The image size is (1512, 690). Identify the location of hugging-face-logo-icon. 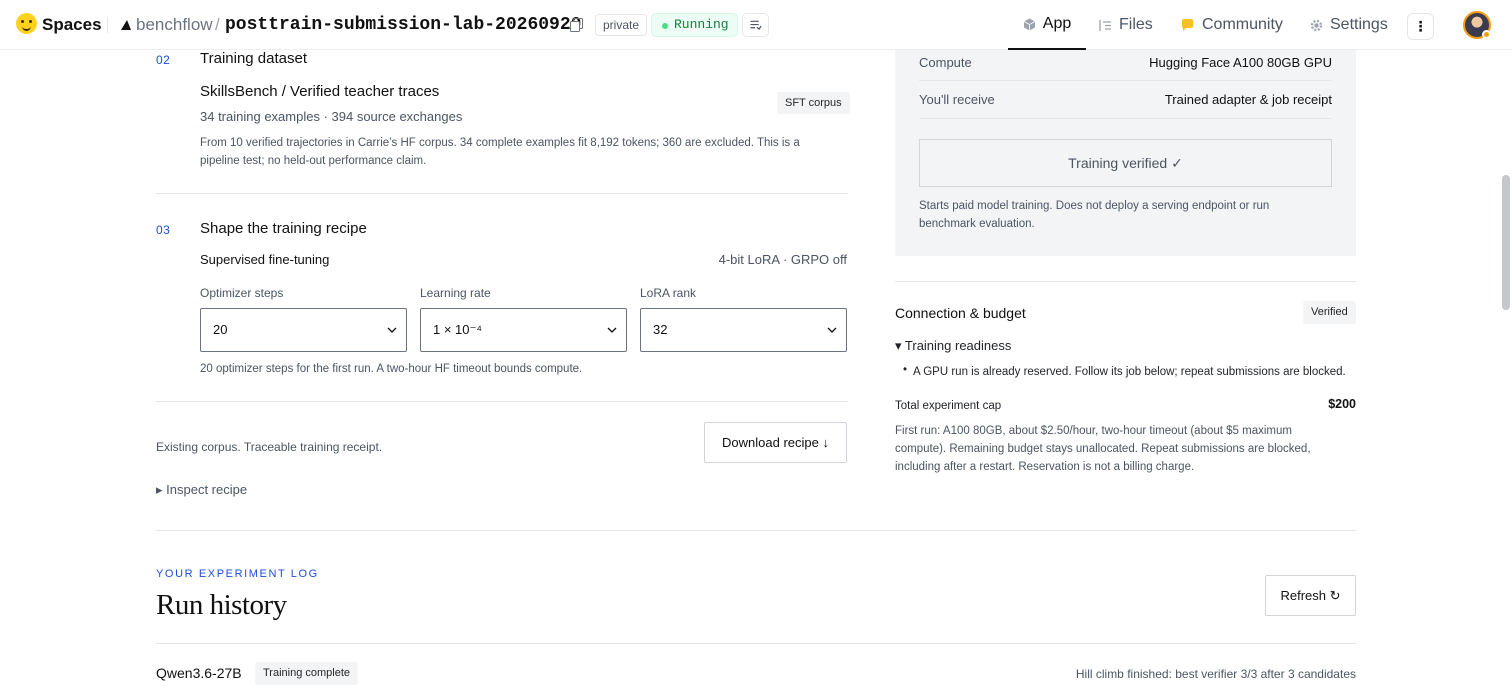
(26, 23).